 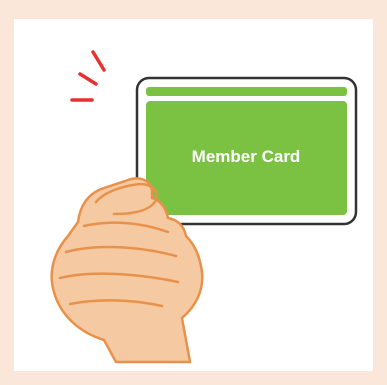 I want to click on motion-marks-icon, so click(x=88, y=76).